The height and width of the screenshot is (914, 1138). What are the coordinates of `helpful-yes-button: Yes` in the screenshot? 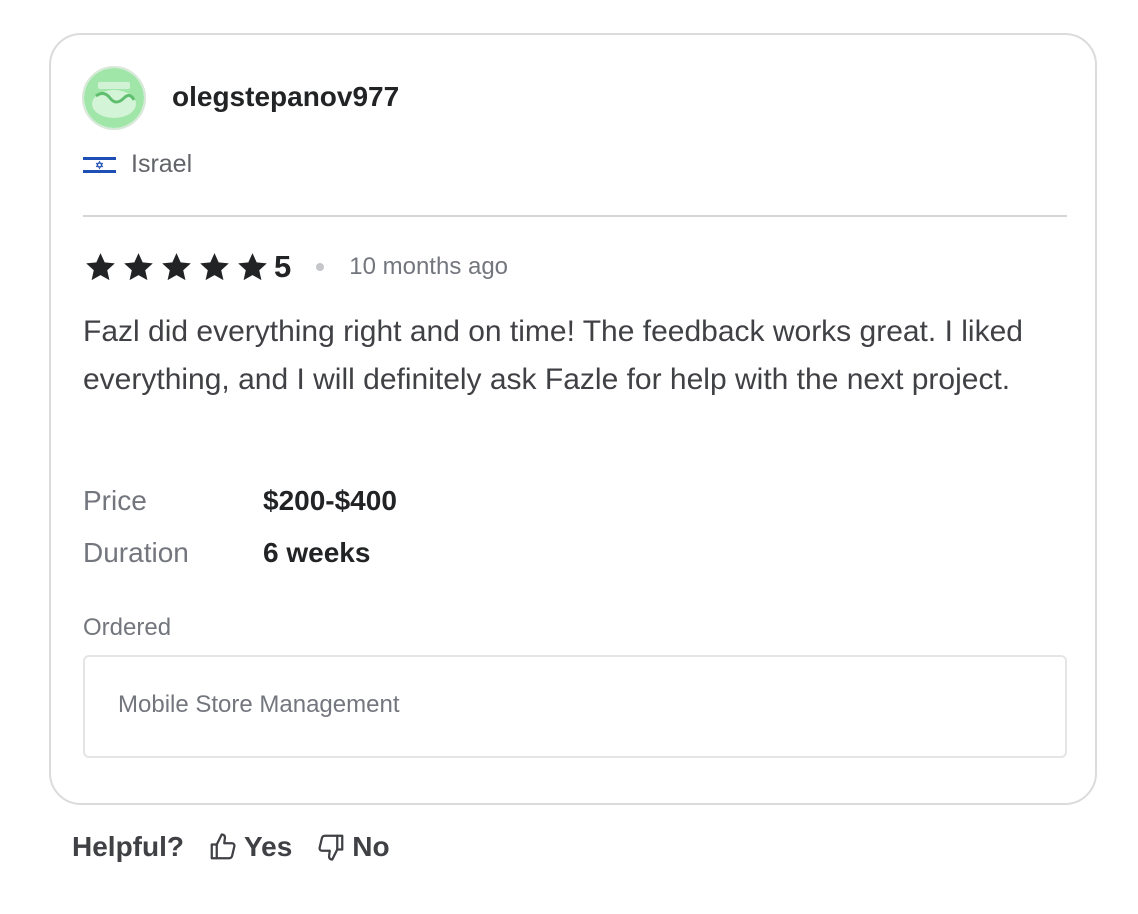 It's located at (250, 847).